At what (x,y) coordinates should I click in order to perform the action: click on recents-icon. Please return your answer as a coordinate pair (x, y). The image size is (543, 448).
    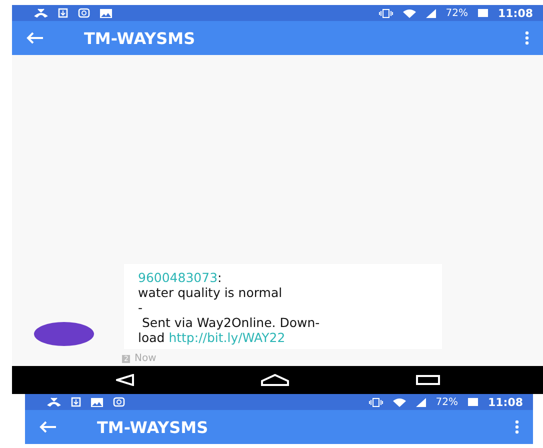
    Looking at the image, I should click on (428, 380).